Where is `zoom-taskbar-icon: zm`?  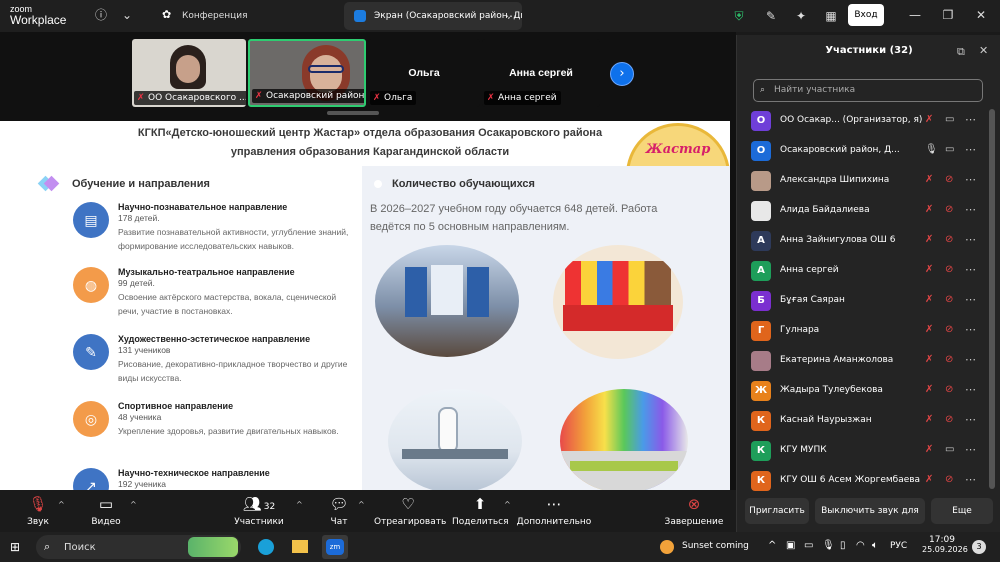 zoom-taskbar-icon: zm is located at coordinates (335, 547).